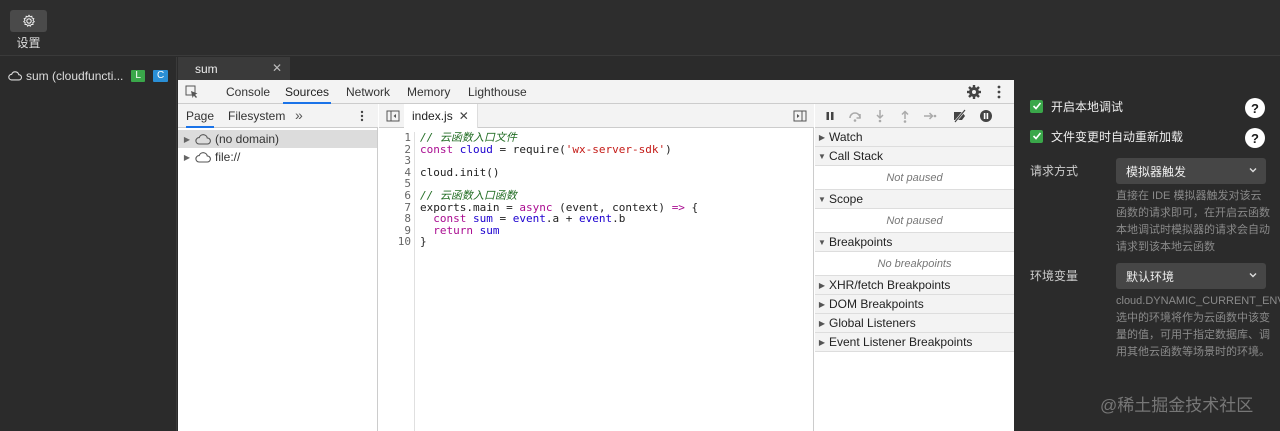 This screenshot has width=1280, height=431. I want to click on navigator-tabs: Page Filesystem », so click(278, 116).